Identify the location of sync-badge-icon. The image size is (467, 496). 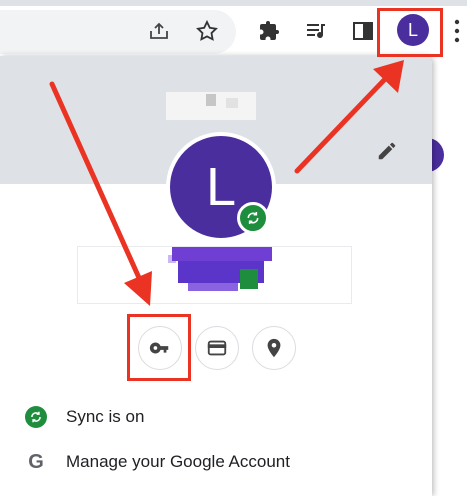
(253, 218).